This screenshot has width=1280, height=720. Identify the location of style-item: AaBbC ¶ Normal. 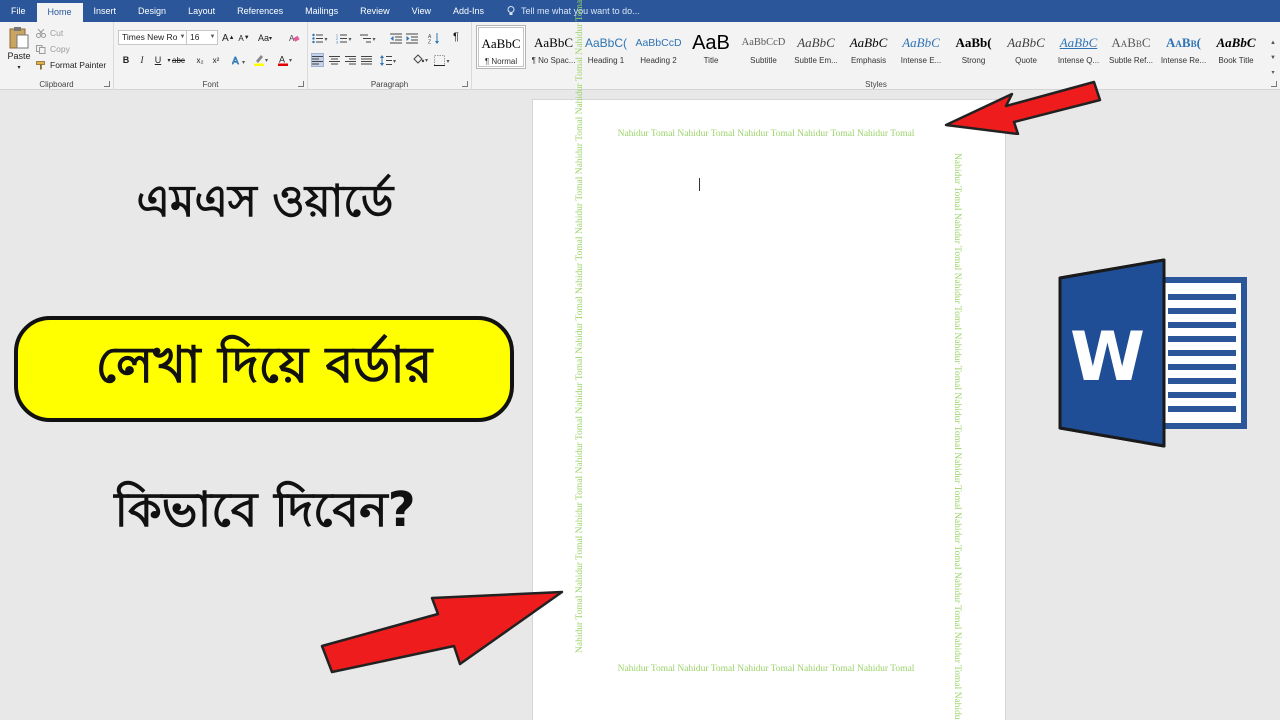
(501, 47).